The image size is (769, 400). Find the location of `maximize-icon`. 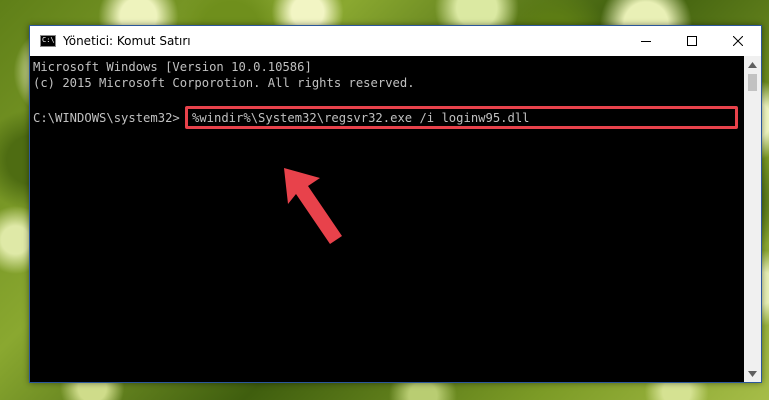

maximize-icon is located at coordinates (692, 41).